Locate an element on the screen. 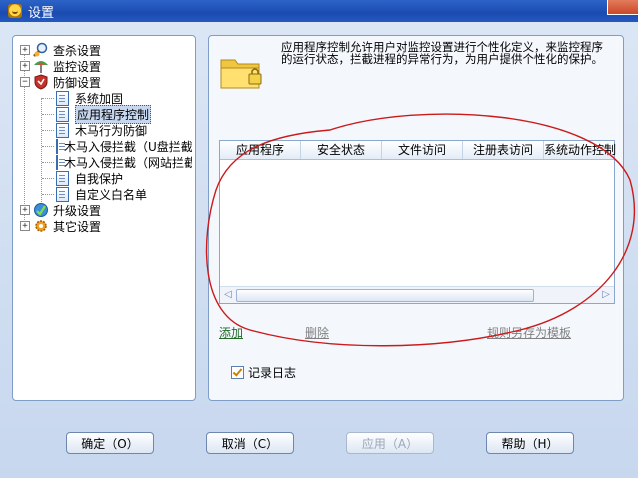 This screenshot has width=638, height=478. delete-link: 删除 is located at coordinates (317, 332).